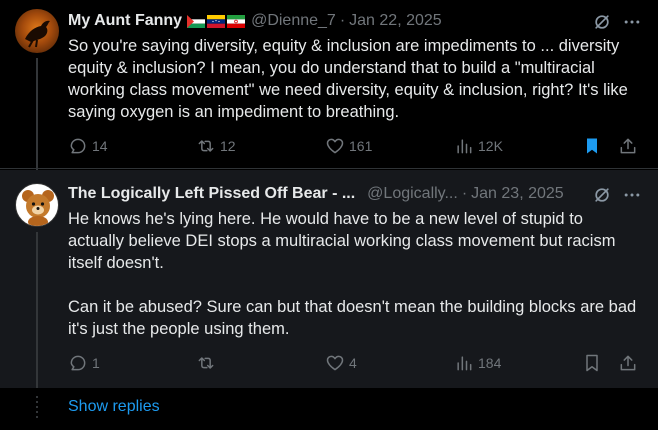 This screenshot has width=658, height=430. I want to click on like-count: 4, so click(353, 363).